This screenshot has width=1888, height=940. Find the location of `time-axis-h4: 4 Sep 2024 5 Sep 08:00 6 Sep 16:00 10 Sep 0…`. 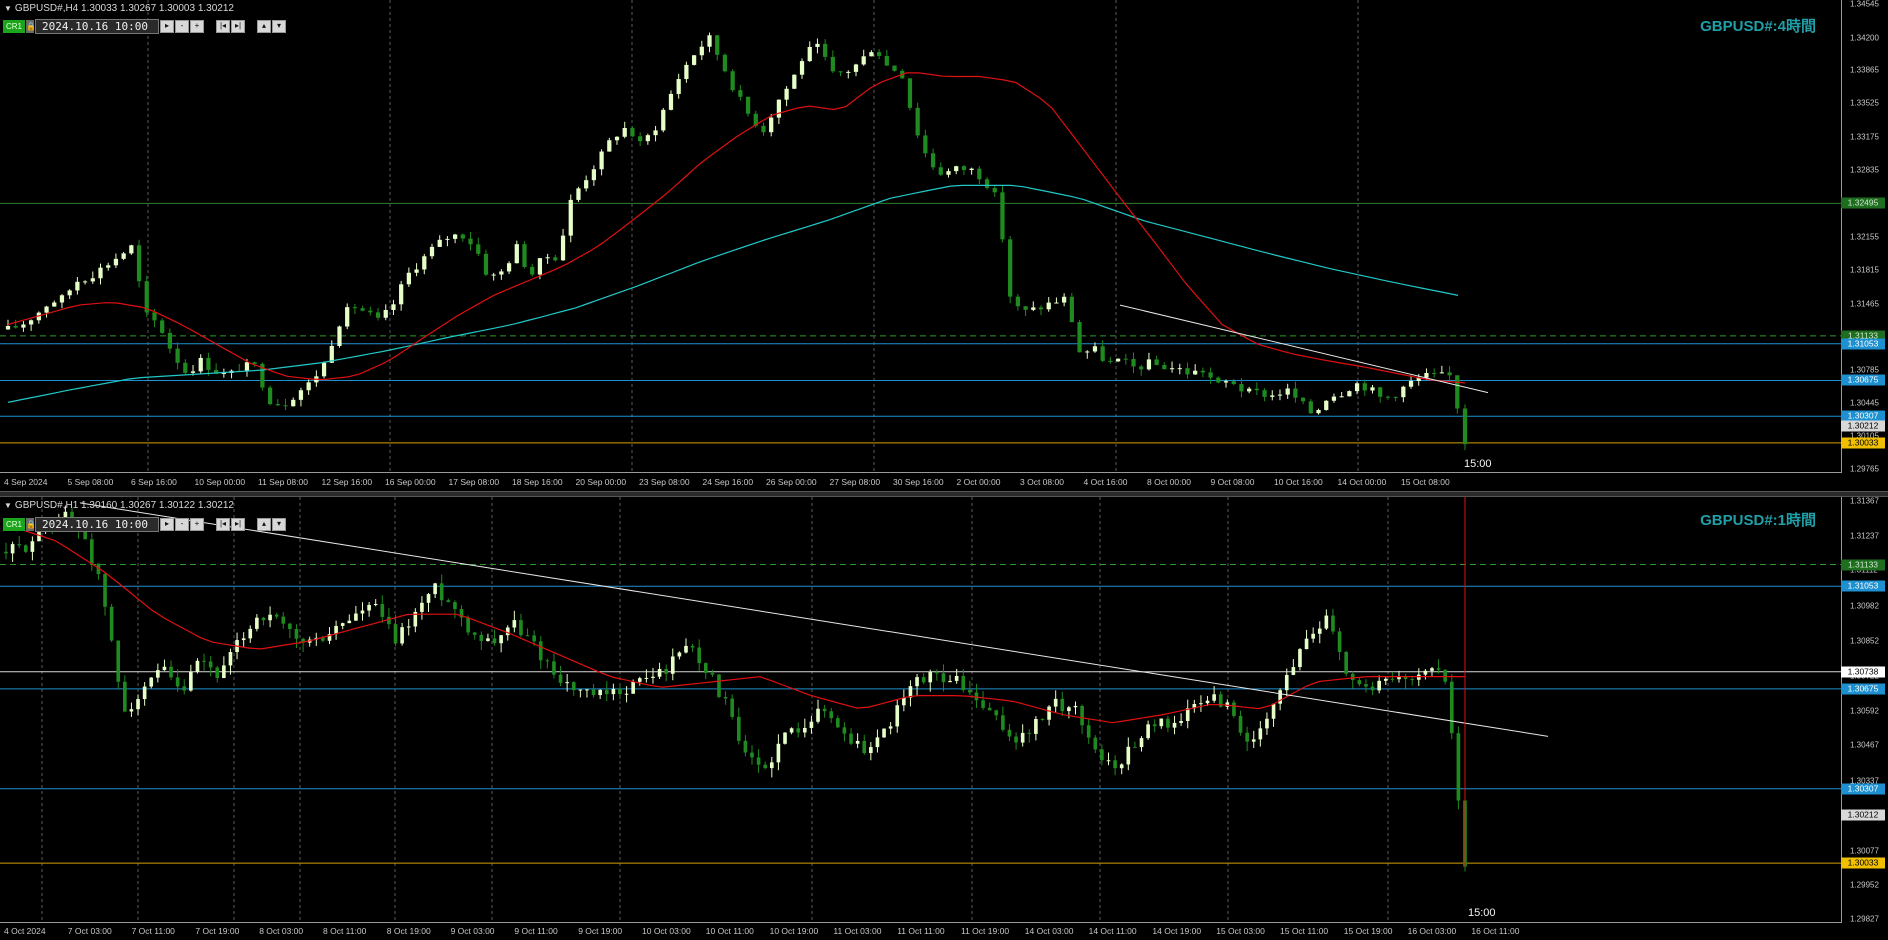

time-axis-h4: 4 Sep 2024 5 Sep 08:00 6 Sep 16:00 10 Sep 0… is located at coordinates (921, 483).